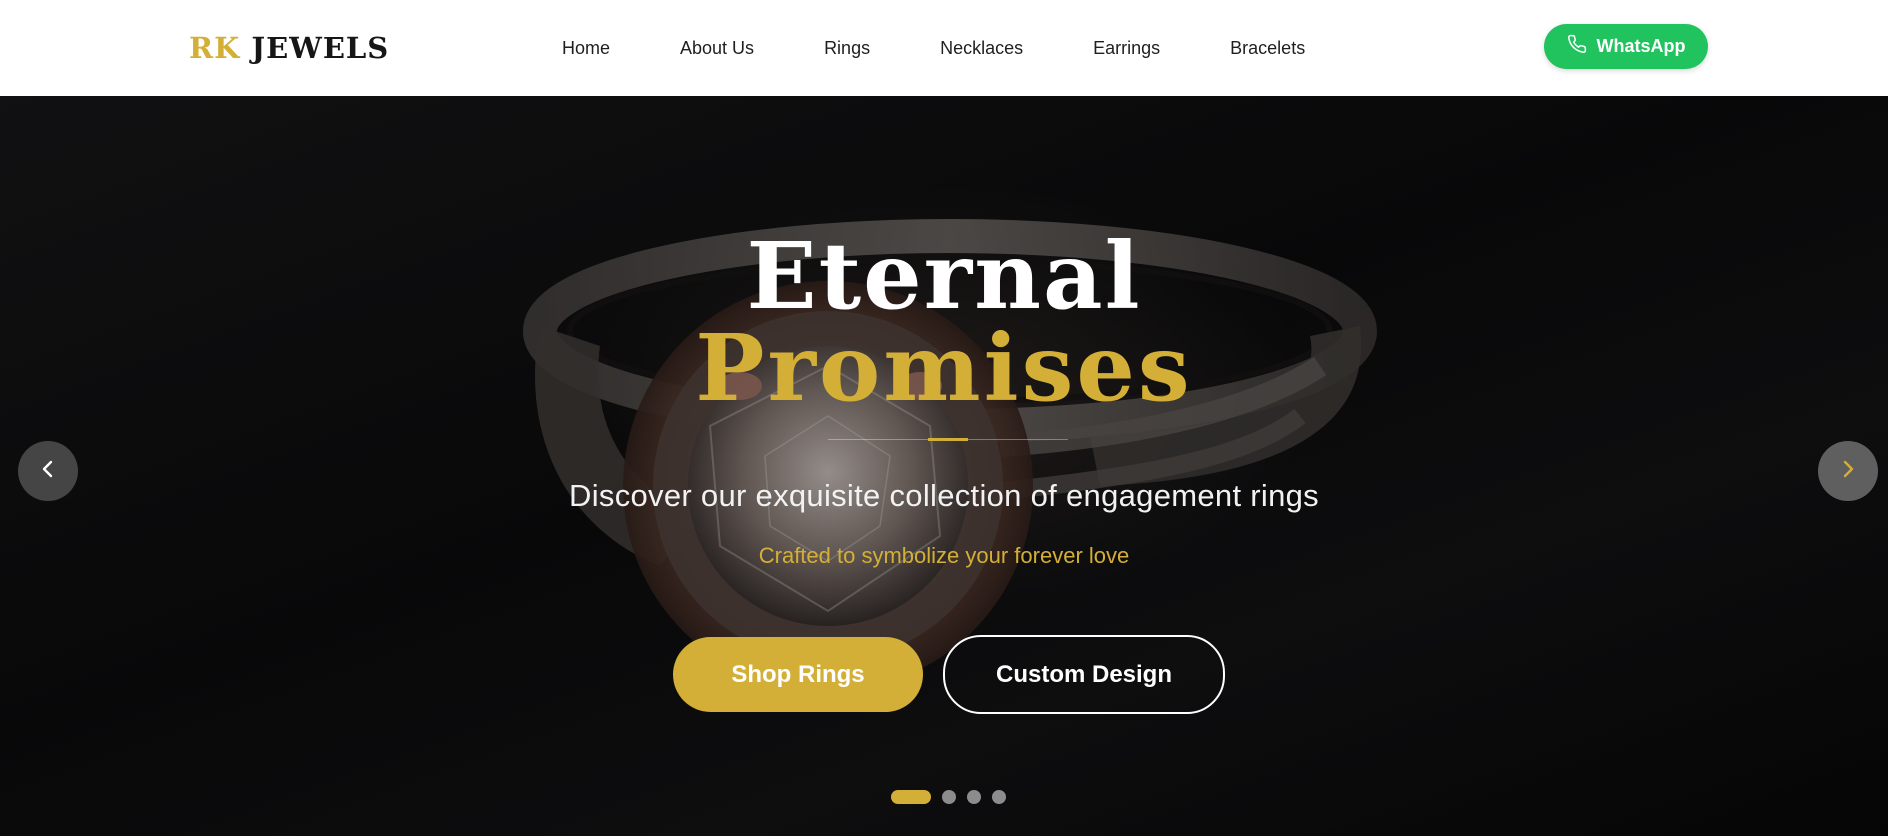  What do you see at coordinates (1084, 674) in the screenshot?
I see `custom-design-button: Custom Design` at bounding box center [1084, 674].